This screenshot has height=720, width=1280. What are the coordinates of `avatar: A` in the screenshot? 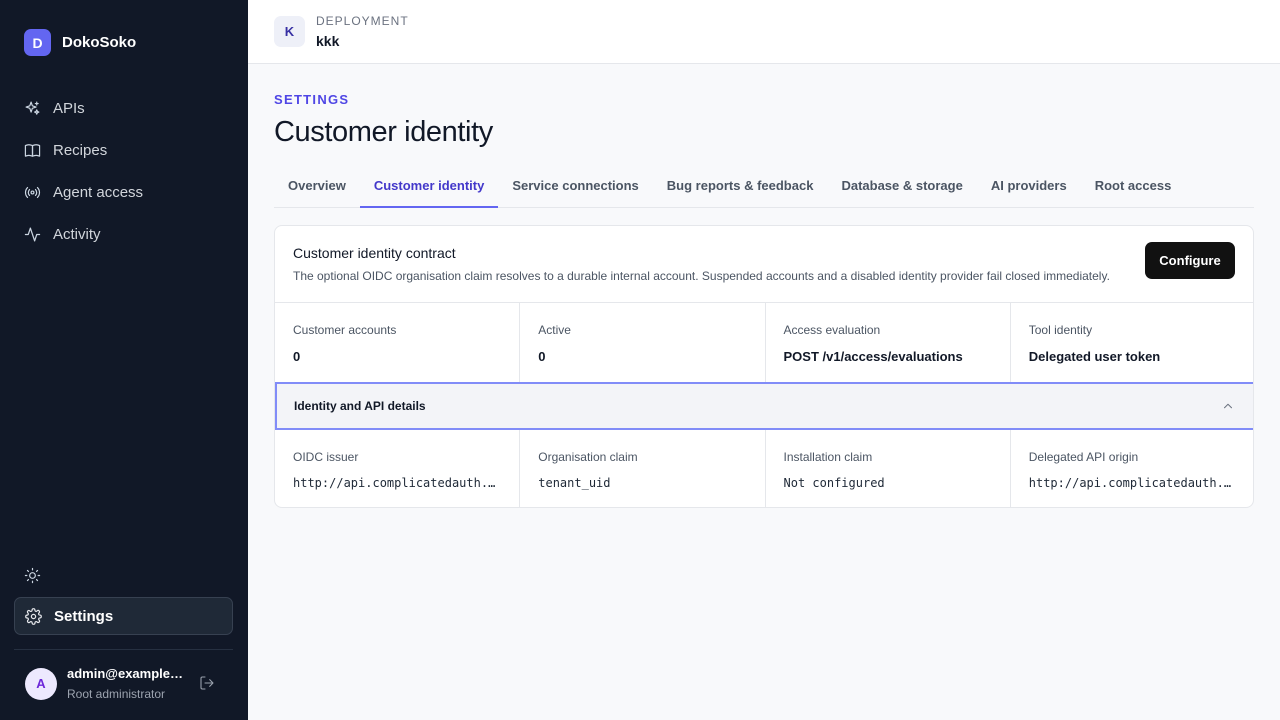 It's located at (41, 683).